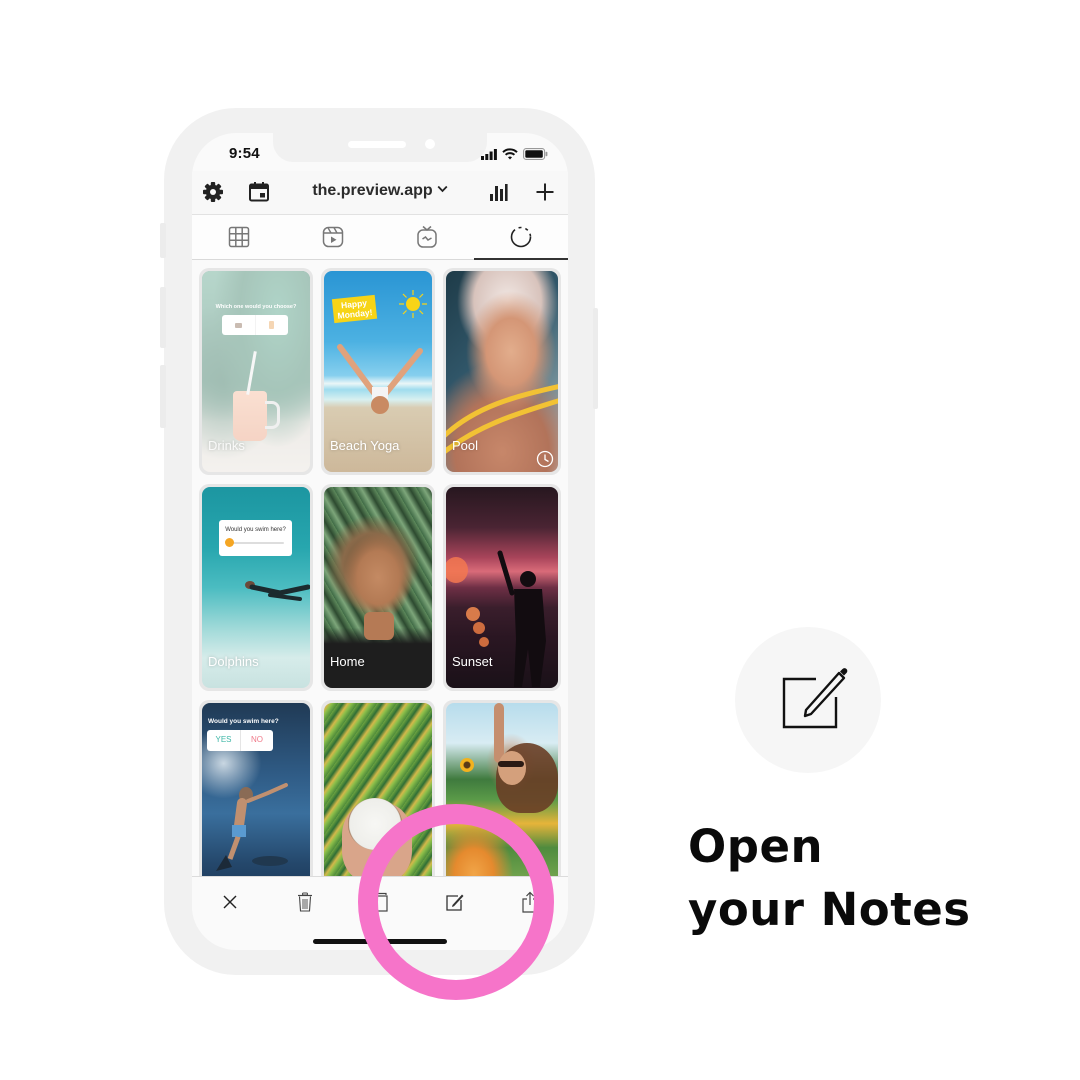 The height and width of the screenshot is (1080, 1080). I want to click on signal-icon, so click(489, 154).